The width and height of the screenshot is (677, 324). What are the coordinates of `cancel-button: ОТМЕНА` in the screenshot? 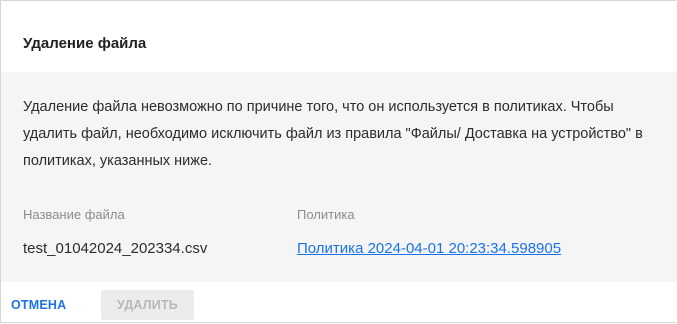 It's located at (51, 305).